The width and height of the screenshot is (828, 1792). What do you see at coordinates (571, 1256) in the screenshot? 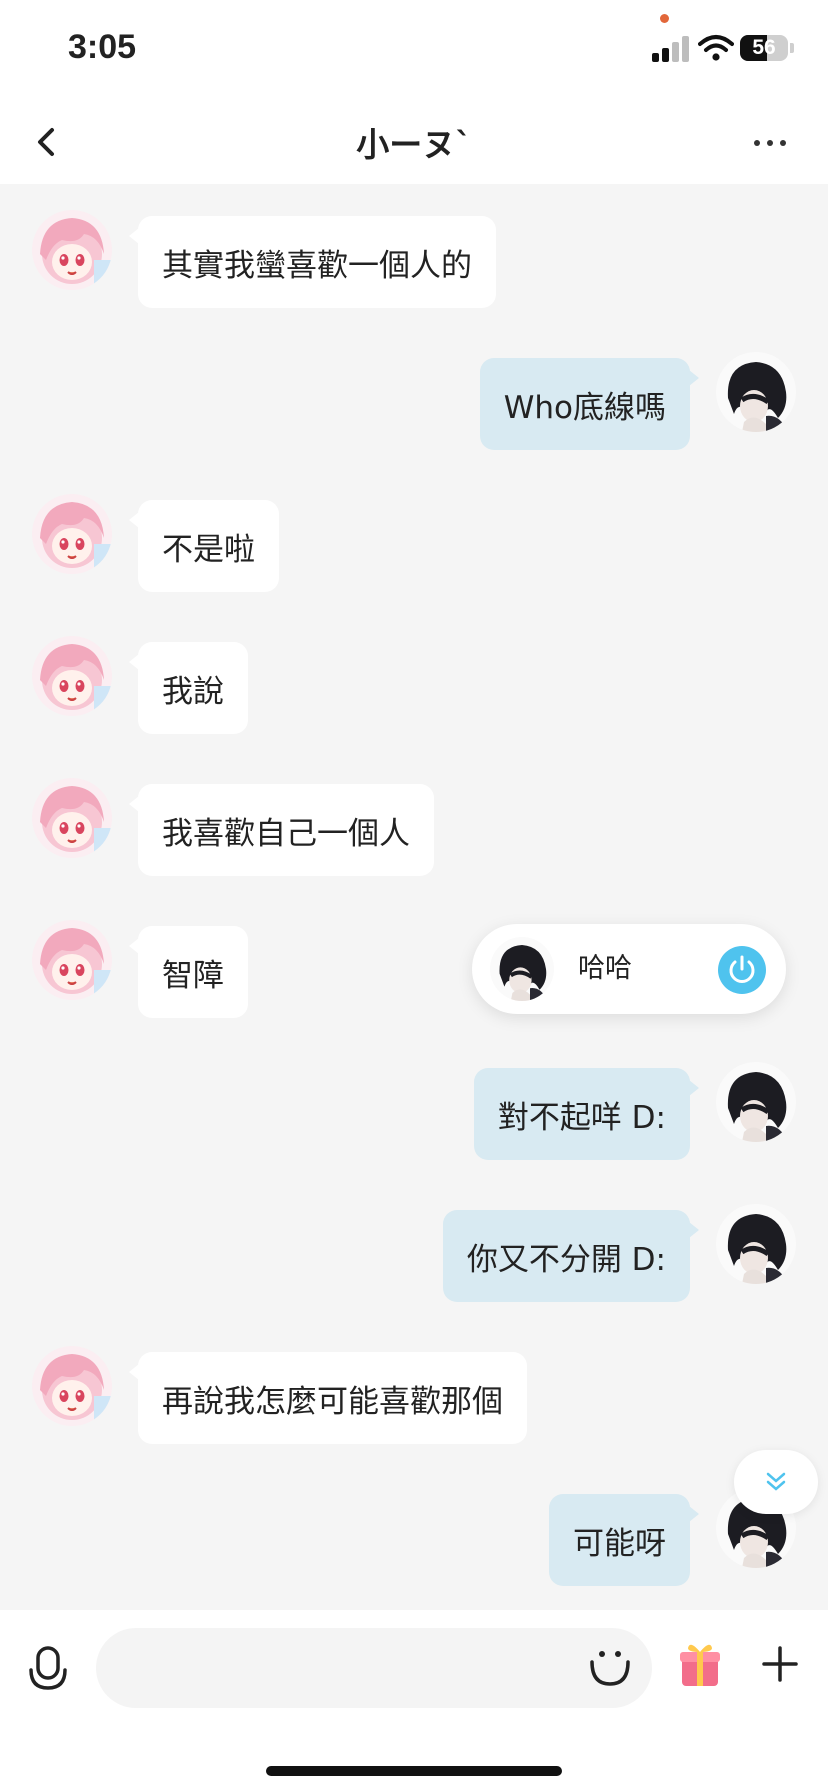
I see `message-bubble: 你又不分開 D:` at bounding box center [571, 1256].